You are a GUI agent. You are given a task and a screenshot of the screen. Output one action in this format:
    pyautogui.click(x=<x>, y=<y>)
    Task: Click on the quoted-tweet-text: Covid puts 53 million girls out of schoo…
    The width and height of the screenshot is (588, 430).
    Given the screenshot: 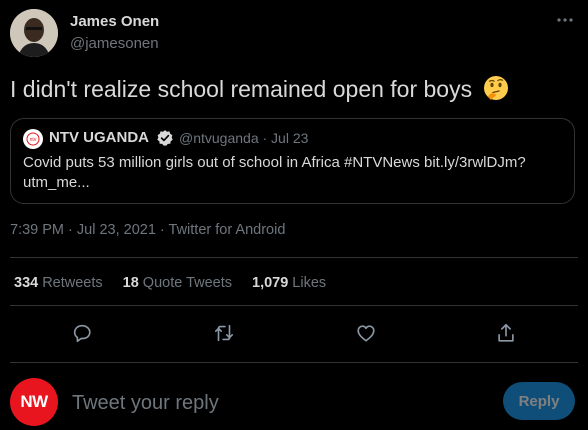 What is the action you would take?
    pyautogui.click(x=274, y=172)
    